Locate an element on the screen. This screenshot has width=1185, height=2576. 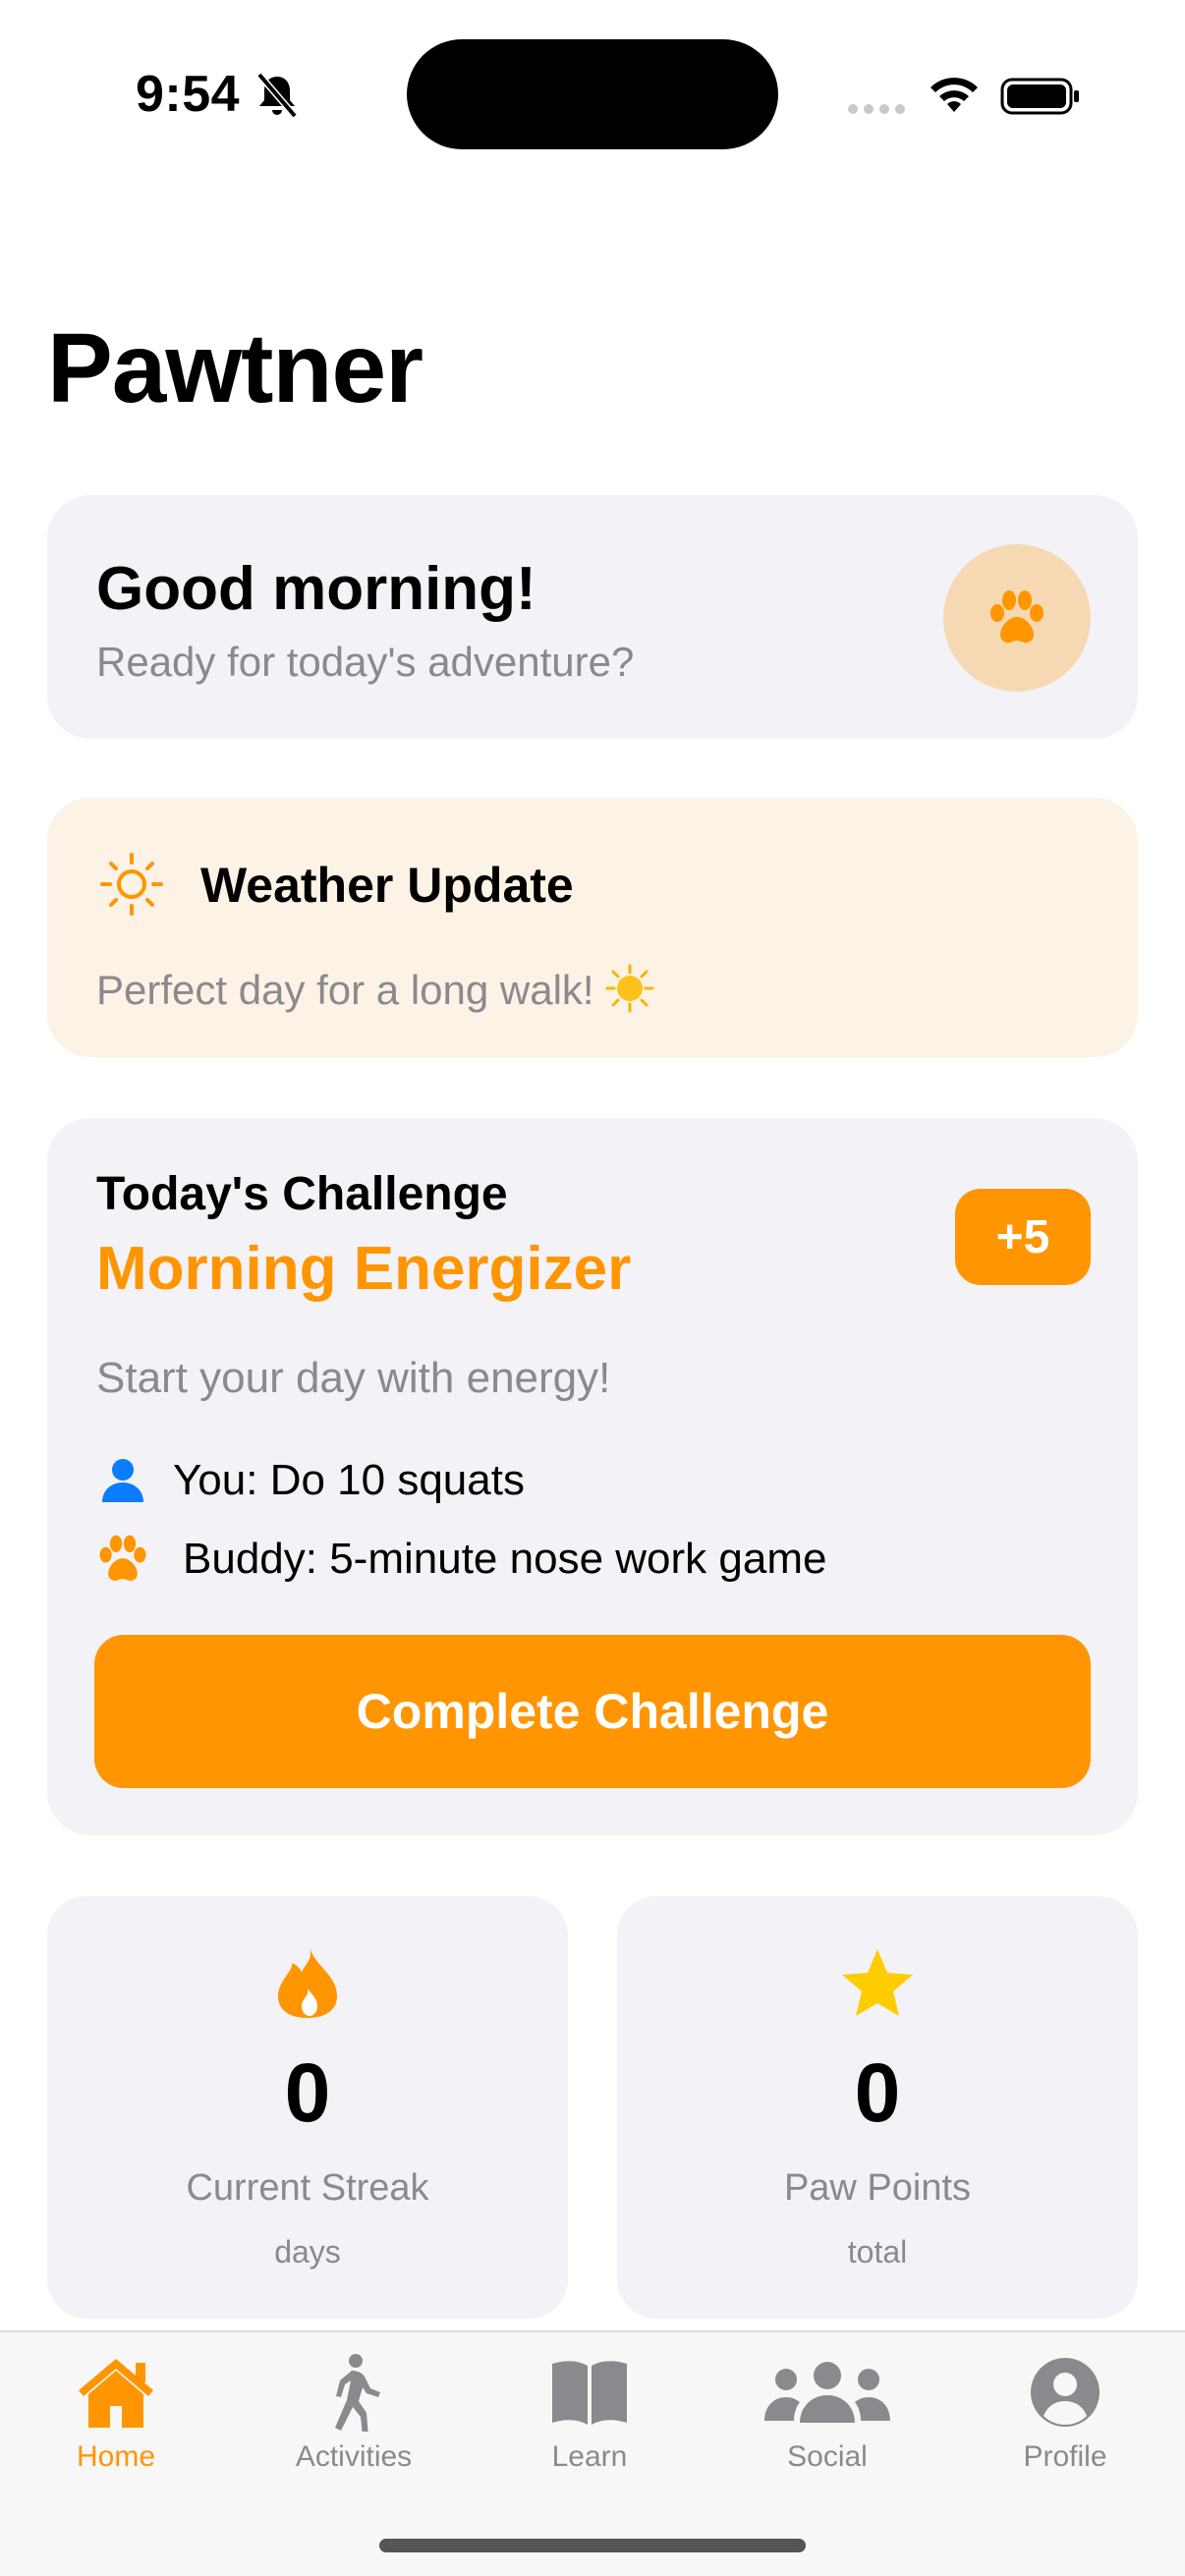
tab-home: Home is located at coordinates (116, 2423).